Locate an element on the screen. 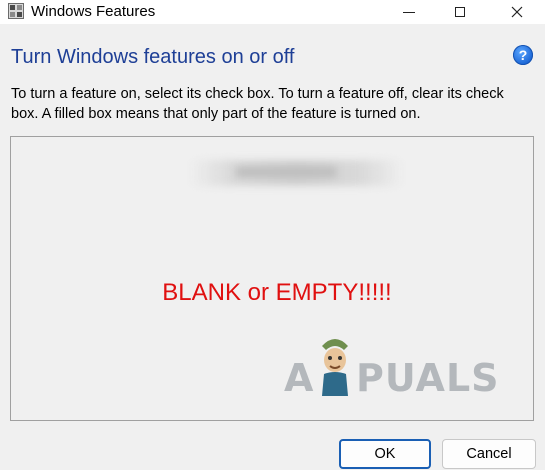  maximize-icon is located at coordinates (460, 12).